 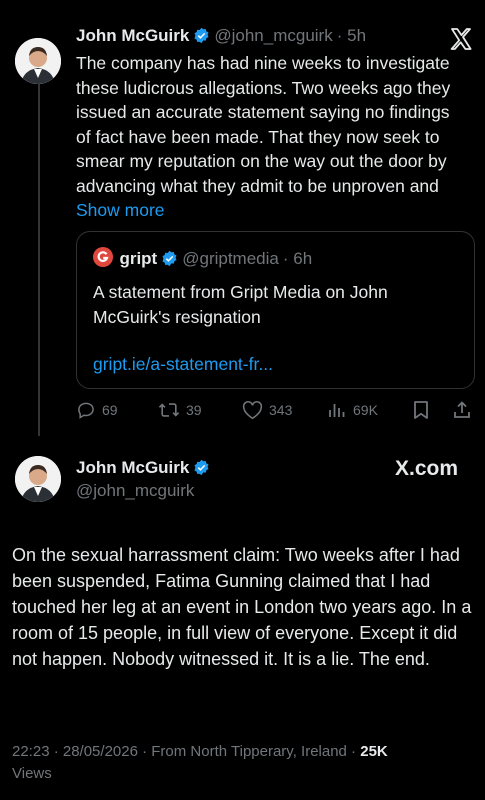 What do you see at coordinates (32, 773) in the screenshot?
I see `views-label: Views` at bounding box center [32, 773].